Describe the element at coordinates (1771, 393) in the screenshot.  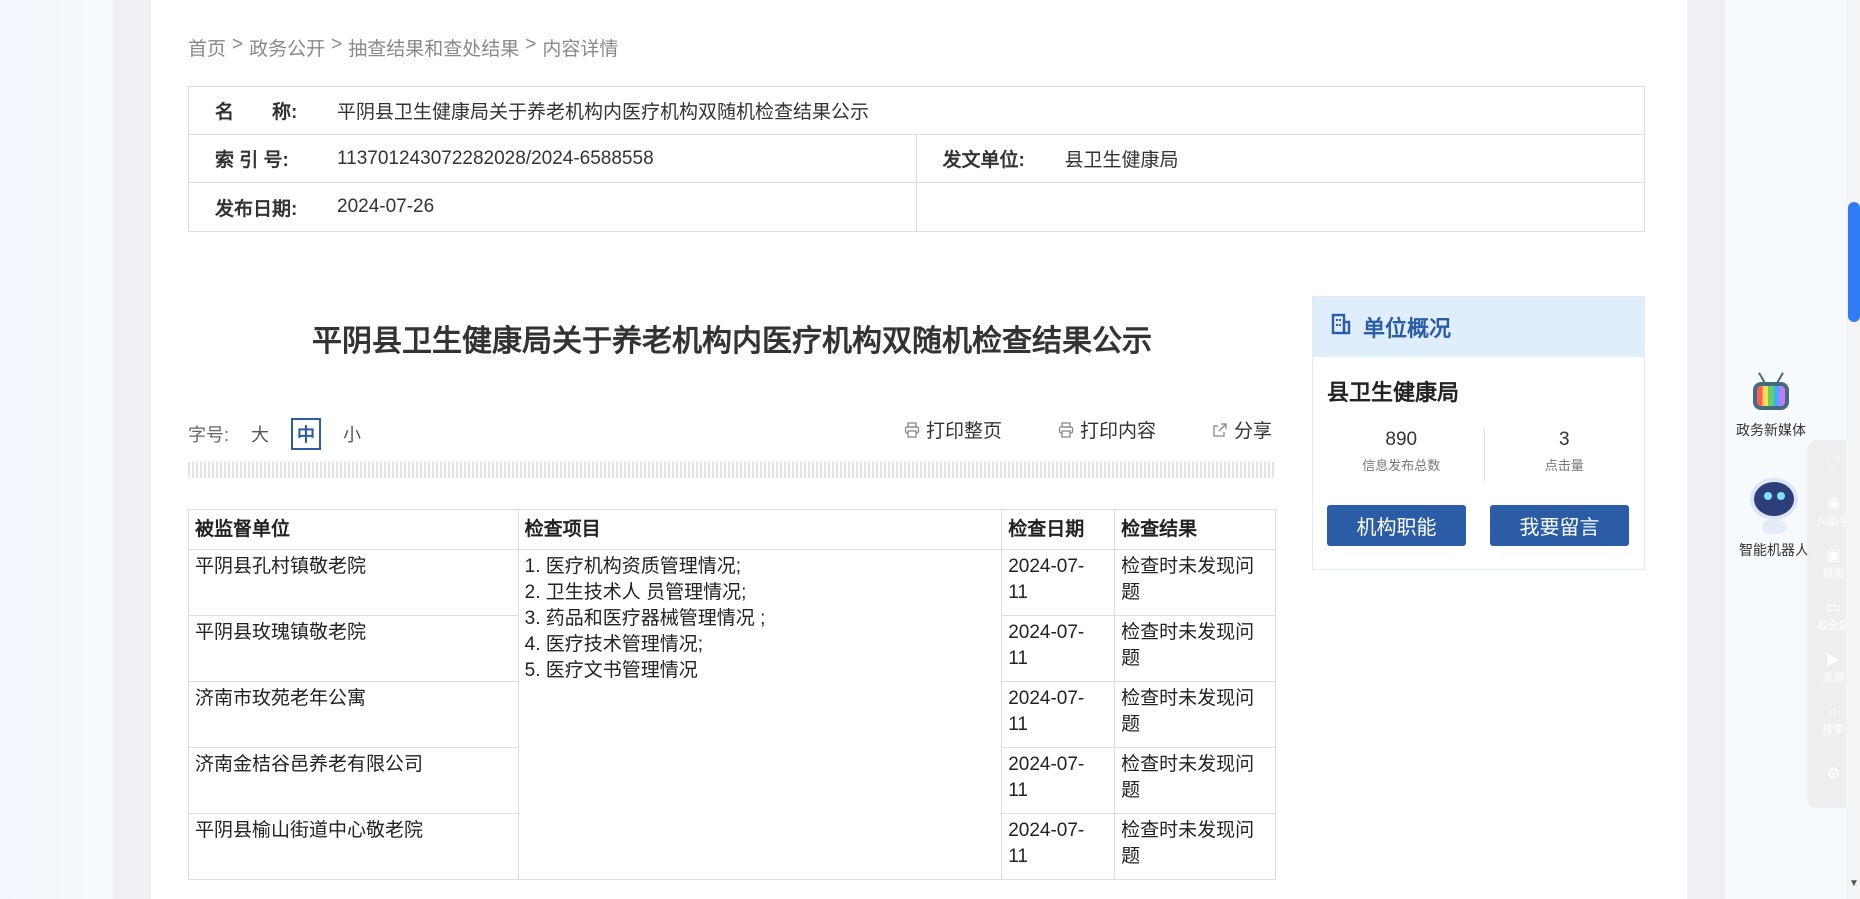
I see `tv-icon` at that location.